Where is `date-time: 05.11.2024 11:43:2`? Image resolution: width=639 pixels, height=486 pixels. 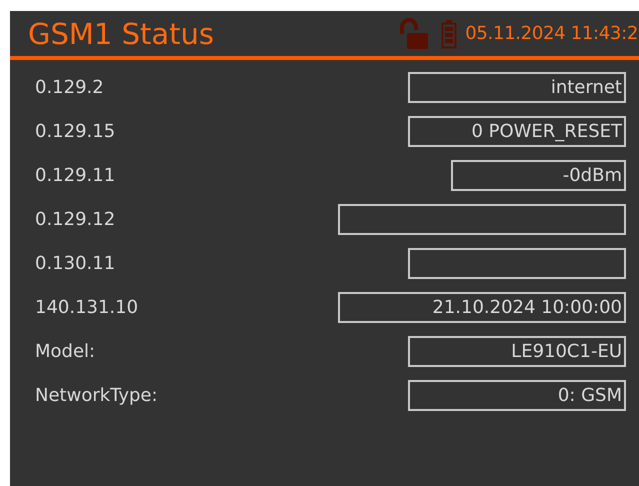 date-time: 05.11.2024 11:43:2 is located at coordinates (551, 33).